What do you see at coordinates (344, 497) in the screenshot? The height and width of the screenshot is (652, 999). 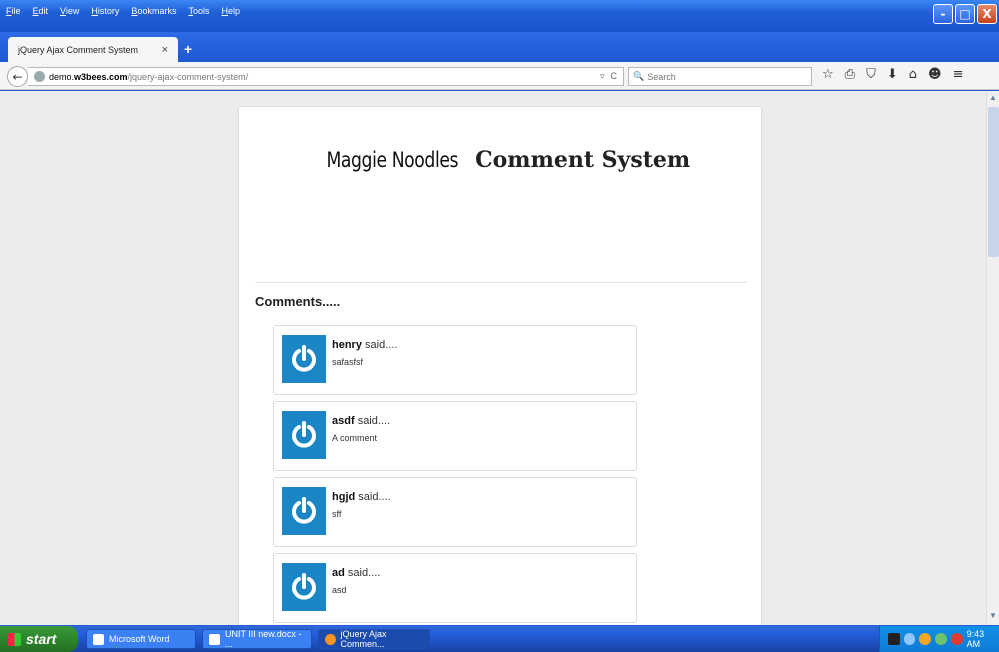 I see `comment-author: hgjd` at bounding box center [344, 497].